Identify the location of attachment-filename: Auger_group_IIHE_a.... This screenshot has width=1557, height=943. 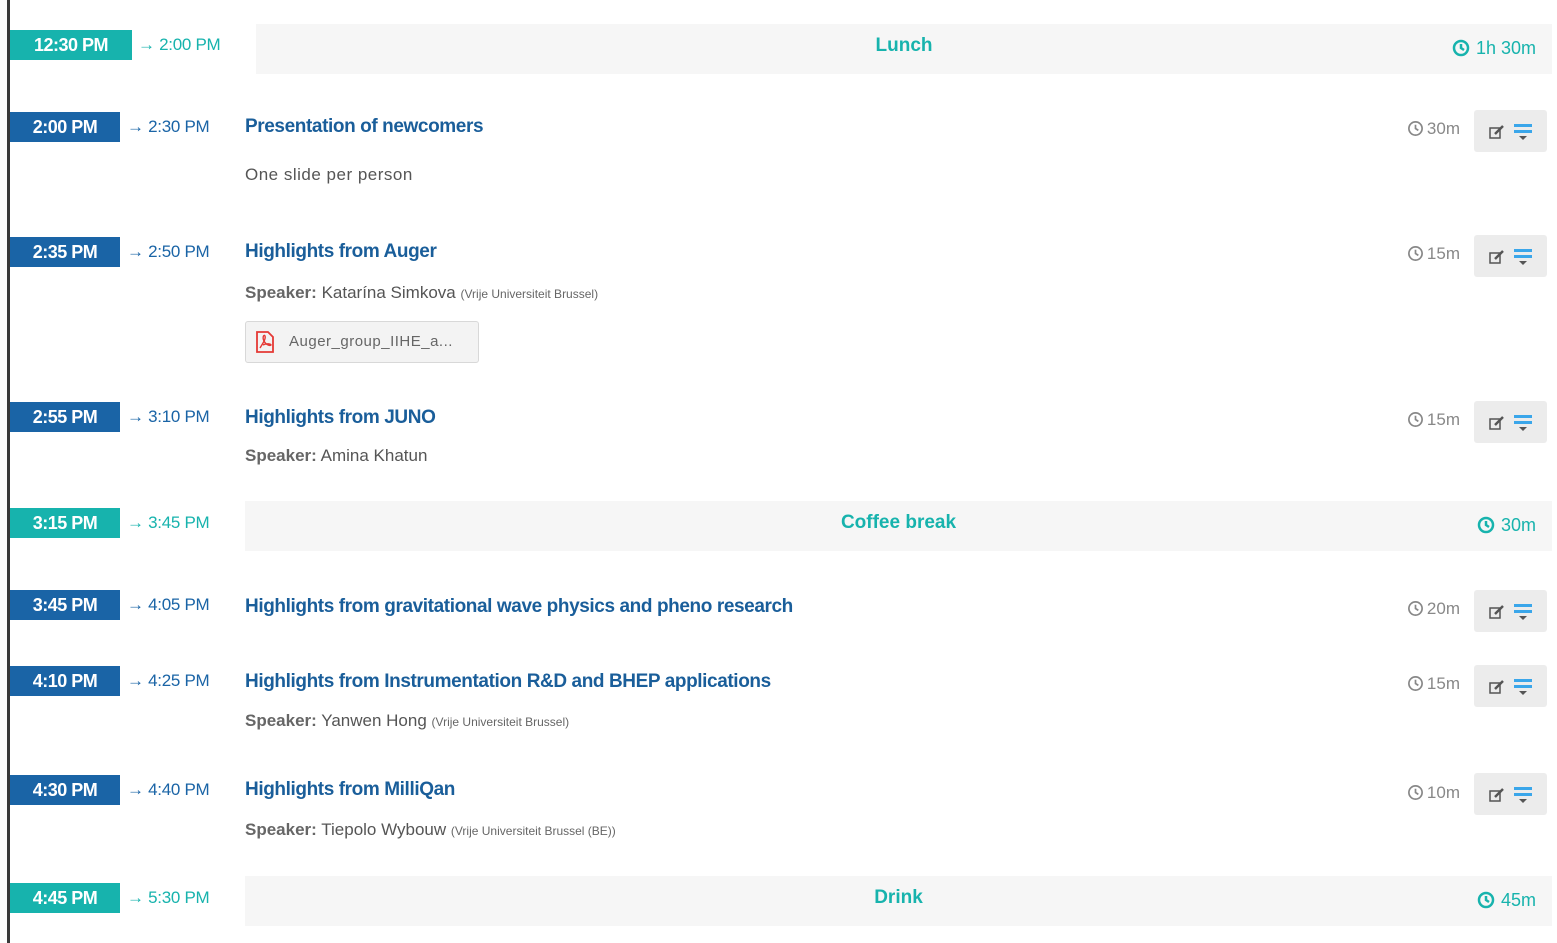
(371, 341).